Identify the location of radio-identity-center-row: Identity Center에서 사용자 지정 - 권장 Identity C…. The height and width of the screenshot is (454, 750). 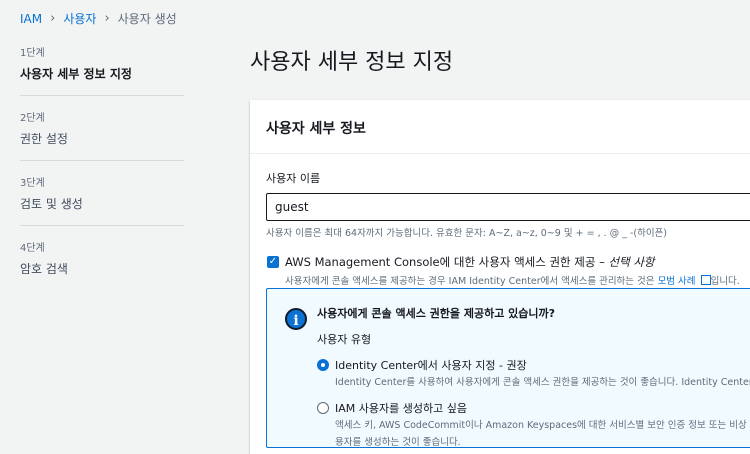
(533, 373).